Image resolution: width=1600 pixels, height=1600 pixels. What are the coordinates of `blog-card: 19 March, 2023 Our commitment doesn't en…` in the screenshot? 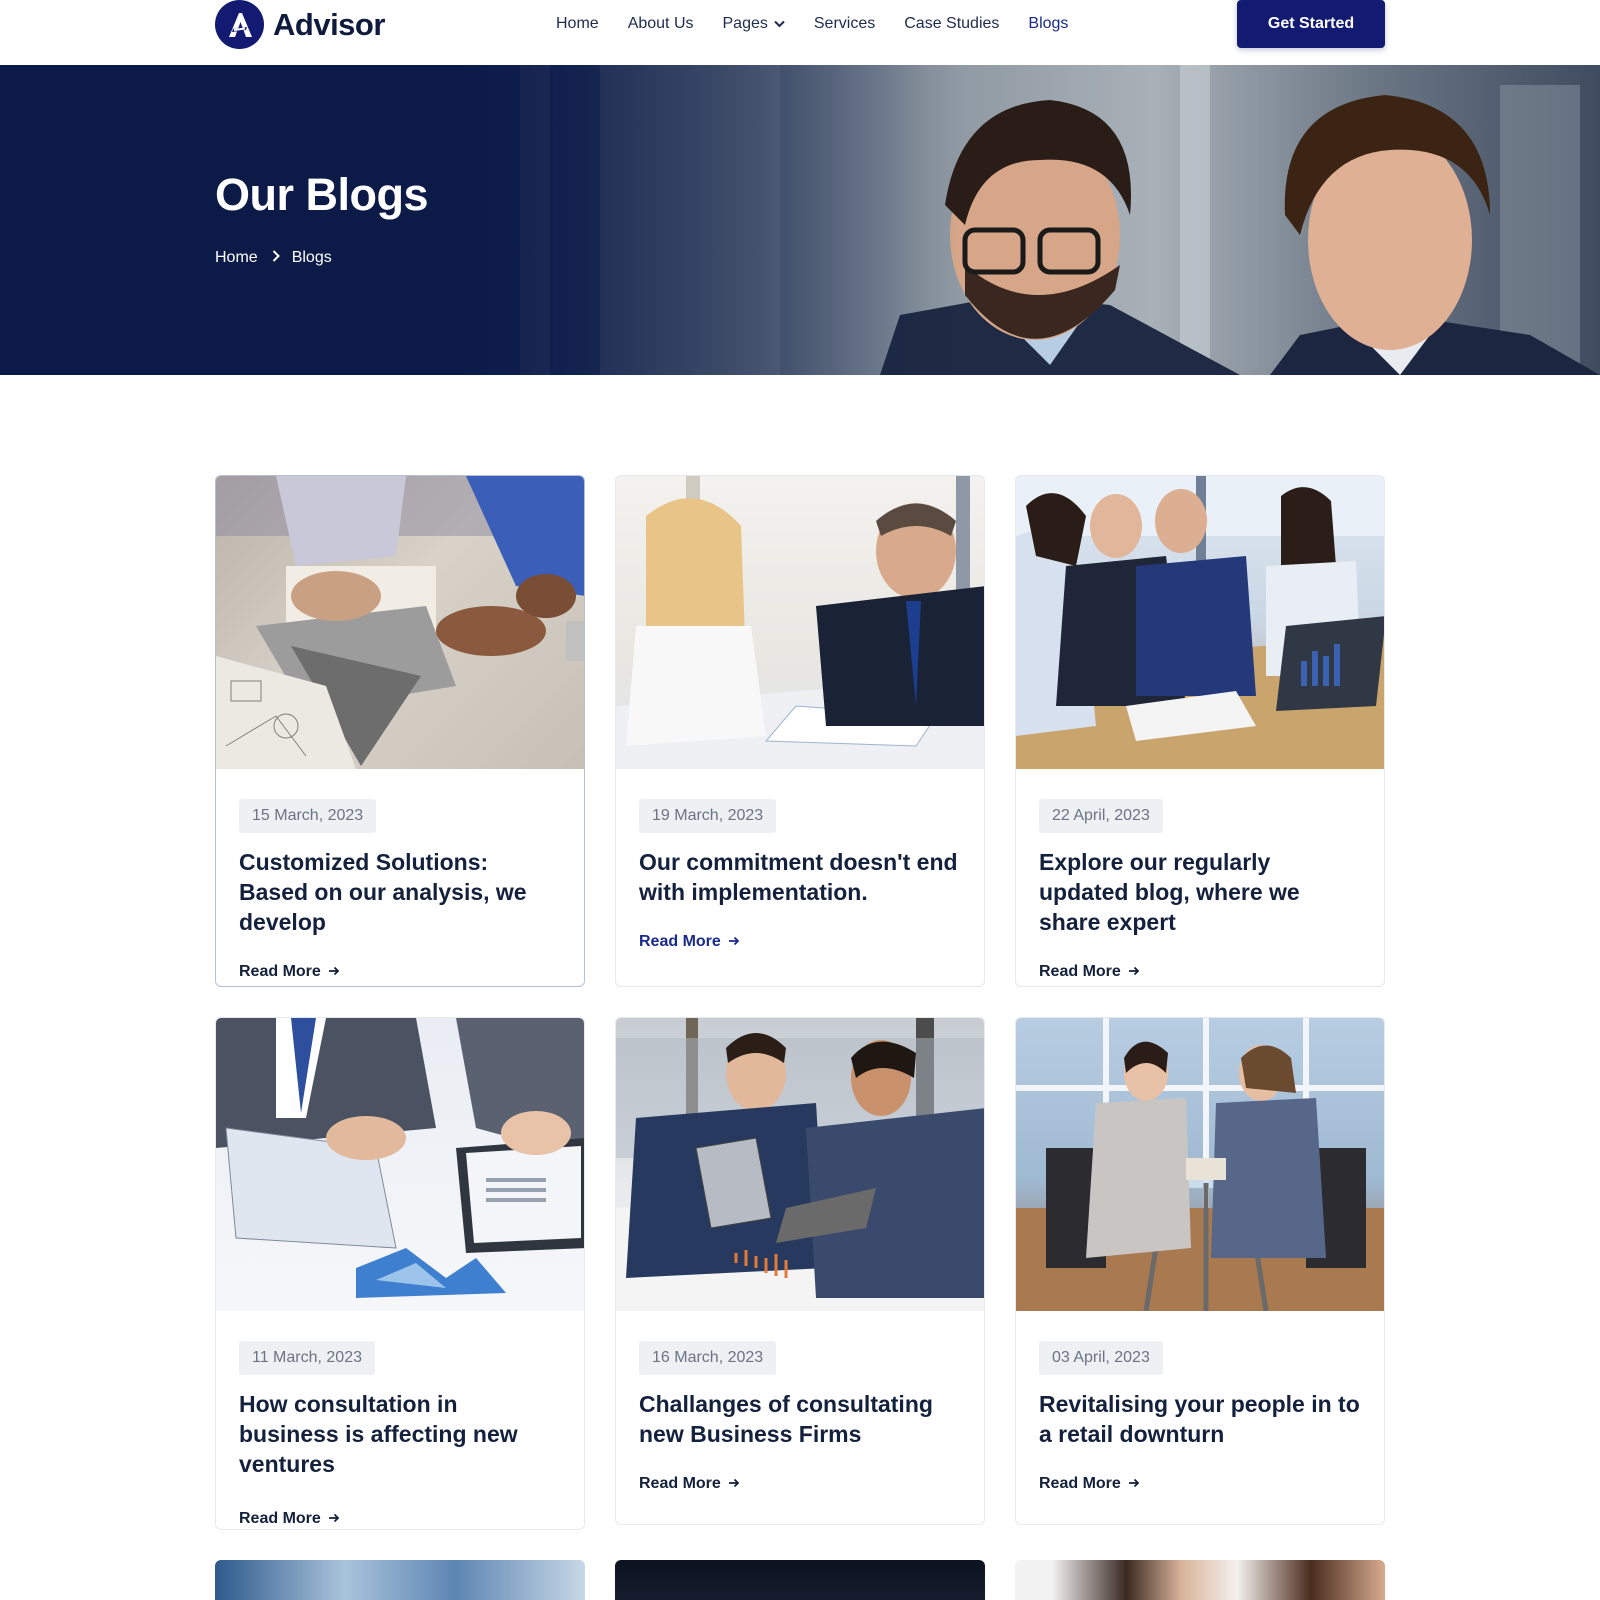 It's located at (800, 731).